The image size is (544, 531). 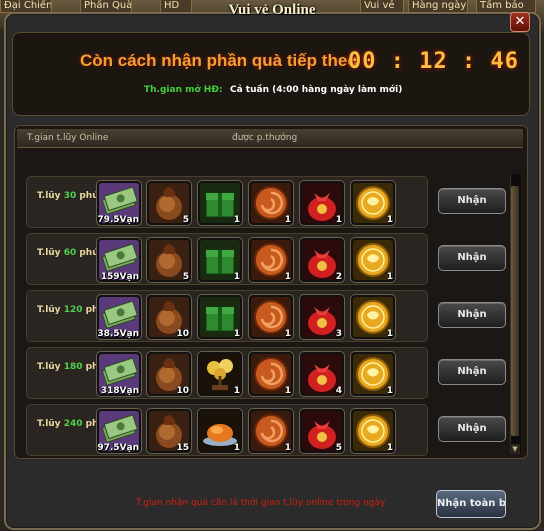 I want to click on window-title: Vui vẻ Online, so click(x=272, y=10).